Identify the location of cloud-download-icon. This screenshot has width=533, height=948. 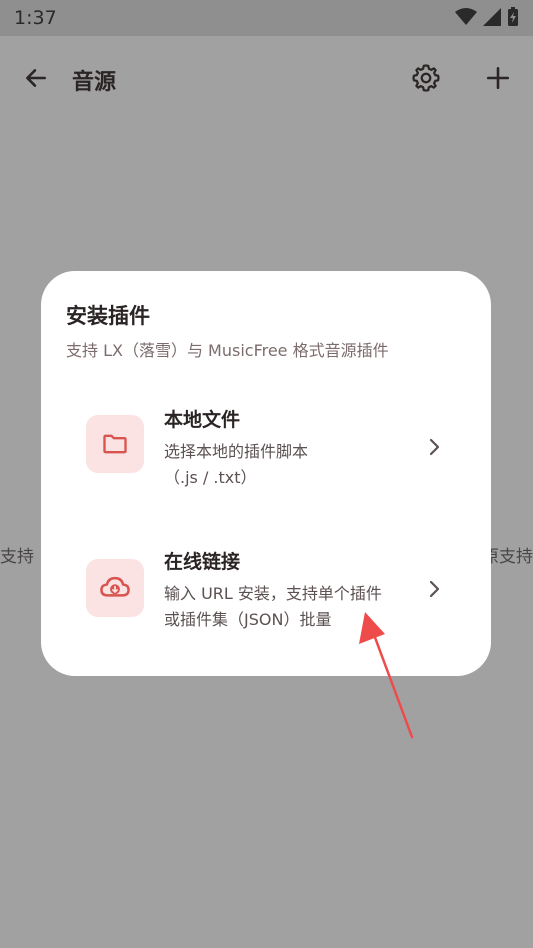
(115, 586).